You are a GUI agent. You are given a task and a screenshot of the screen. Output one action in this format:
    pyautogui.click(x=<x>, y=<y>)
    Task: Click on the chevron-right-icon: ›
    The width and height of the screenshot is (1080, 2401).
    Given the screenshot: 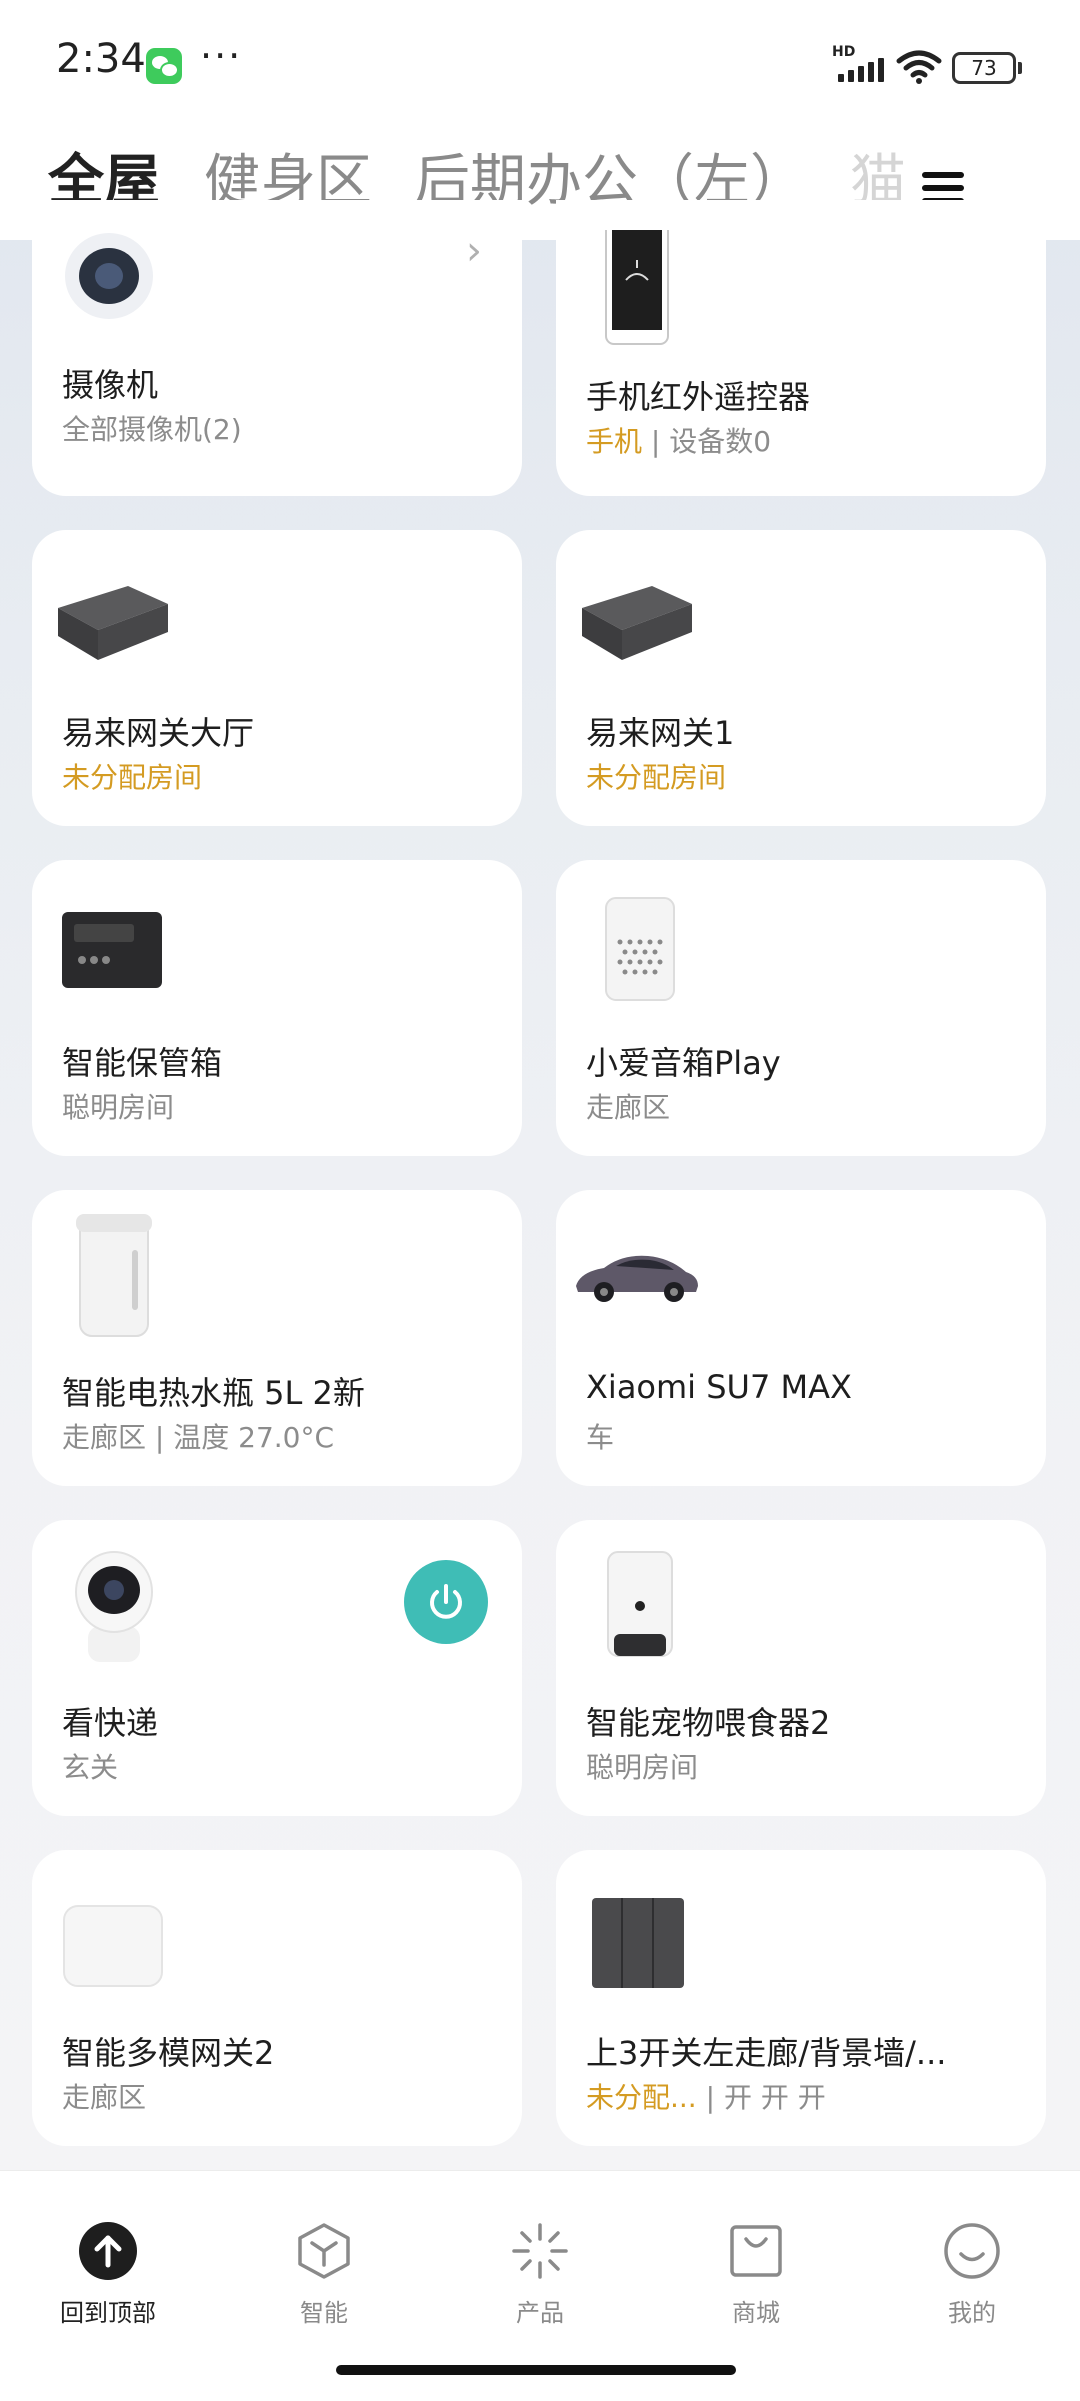 What is the action you would take?
    pyautogui.click(x=474, y=251)
    